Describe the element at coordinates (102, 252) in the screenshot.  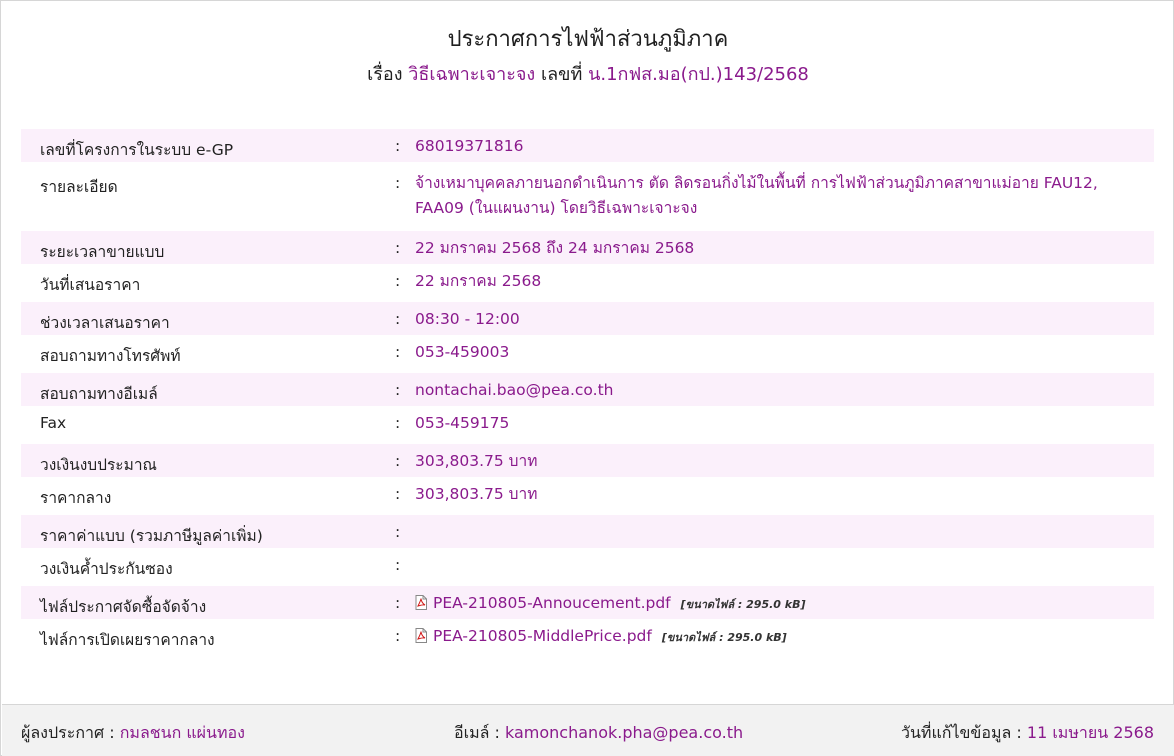
I see `row-label: ระยะเวลาขายแบบ` at that location.